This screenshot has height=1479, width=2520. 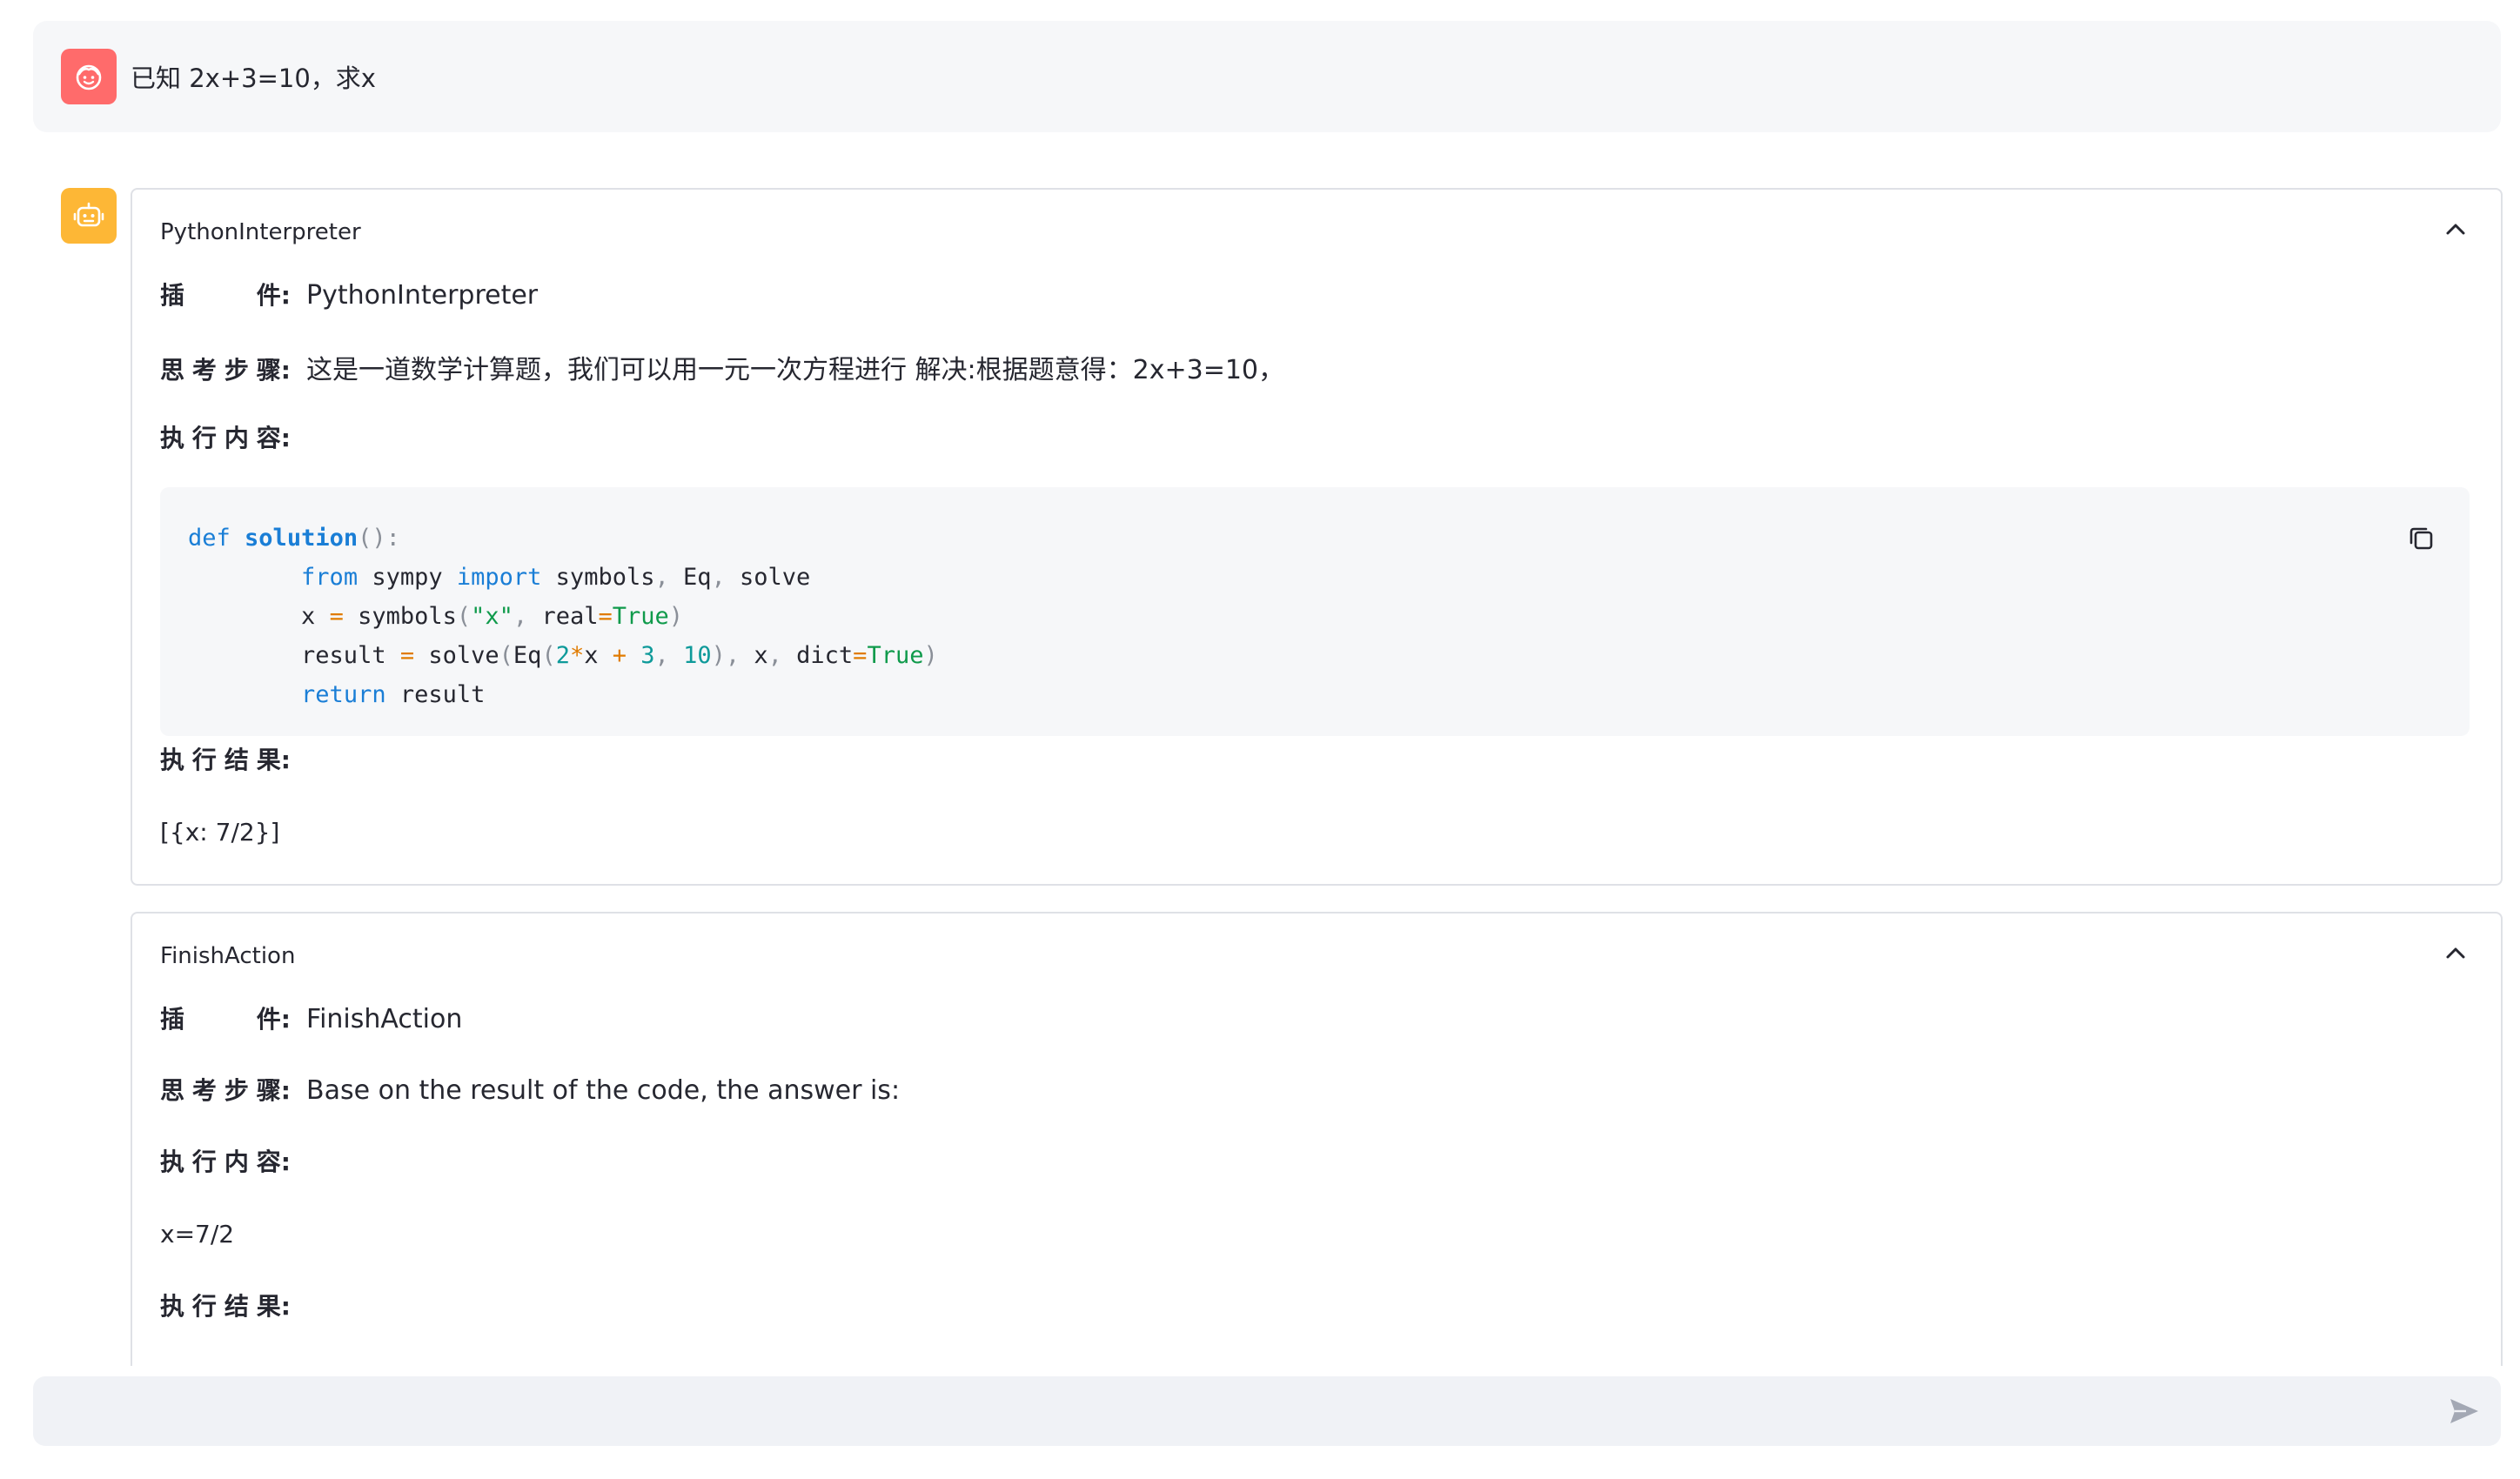 I want to click on code-line: x = symbols("x", real=True), so click(x=436, y=616).